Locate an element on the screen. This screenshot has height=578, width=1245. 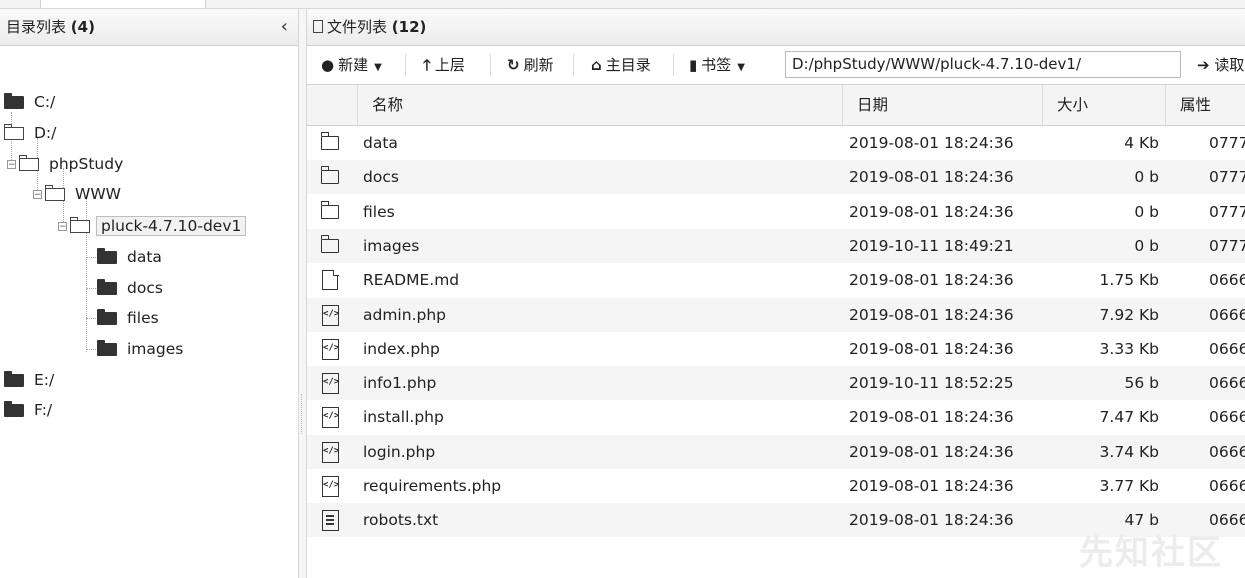
bookmark-button-label: 书签 is located at coordinates (716, 65).